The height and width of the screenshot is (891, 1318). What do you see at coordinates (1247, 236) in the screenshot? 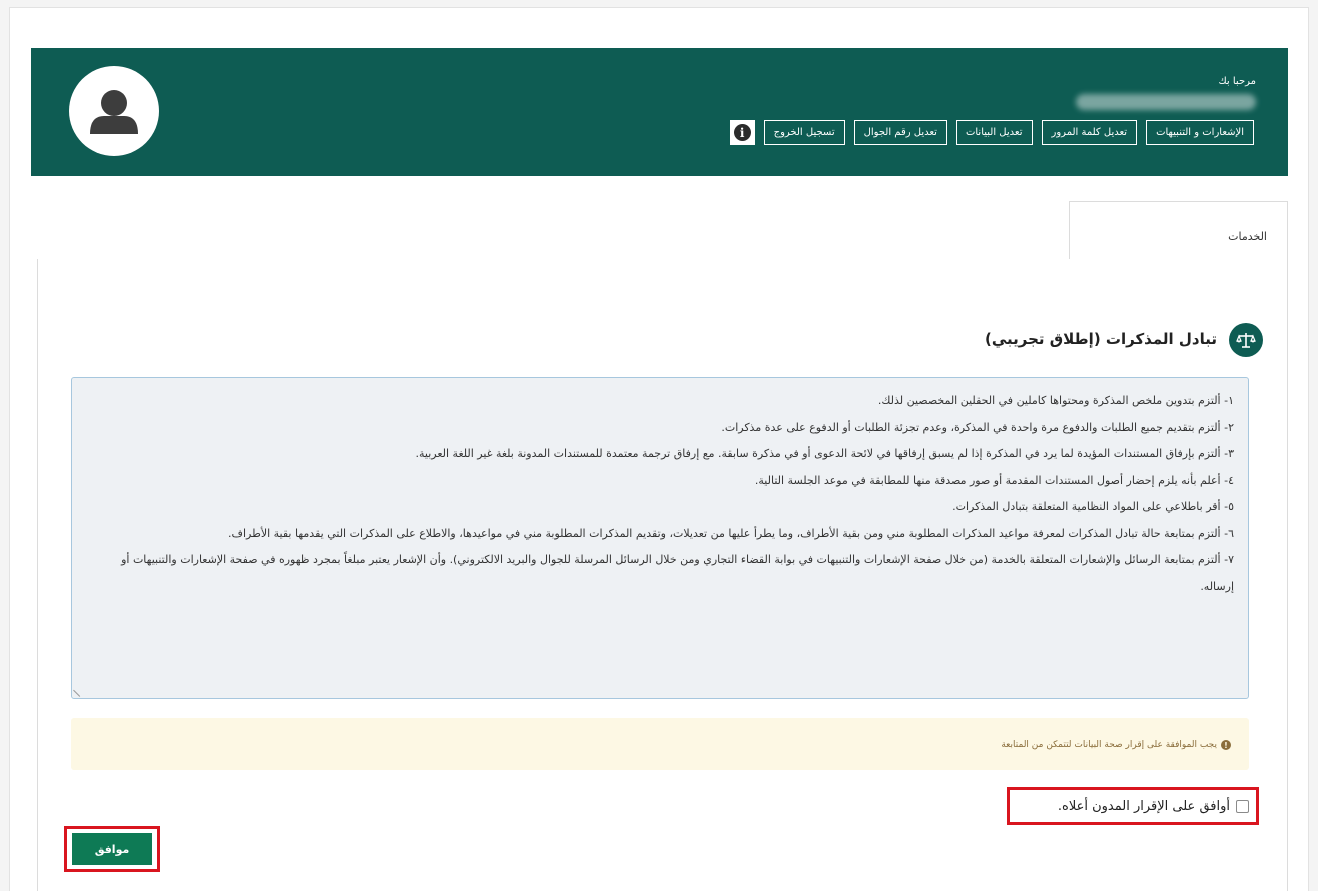
I see `tab-services-label: الخدمات` at bounding box center [1247, 236].